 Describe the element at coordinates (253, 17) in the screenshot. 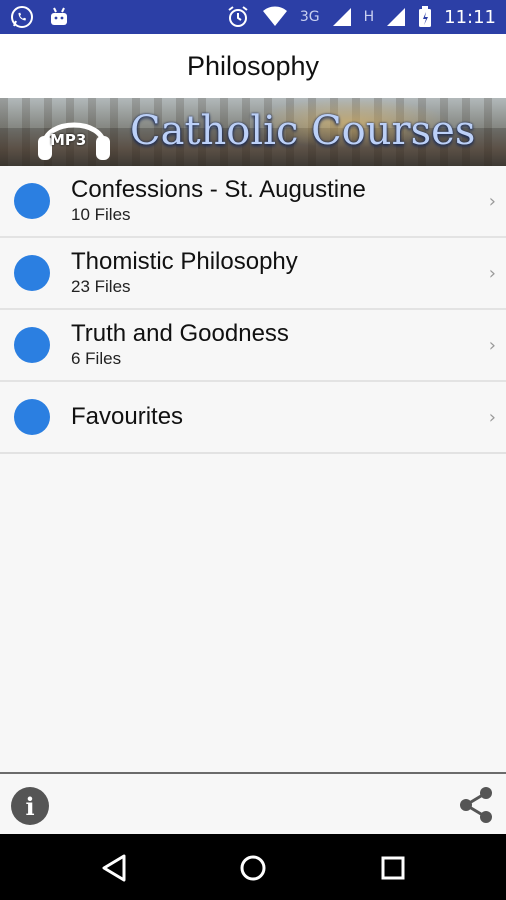

I see `status-bar: 3G H 11:11` at that location.